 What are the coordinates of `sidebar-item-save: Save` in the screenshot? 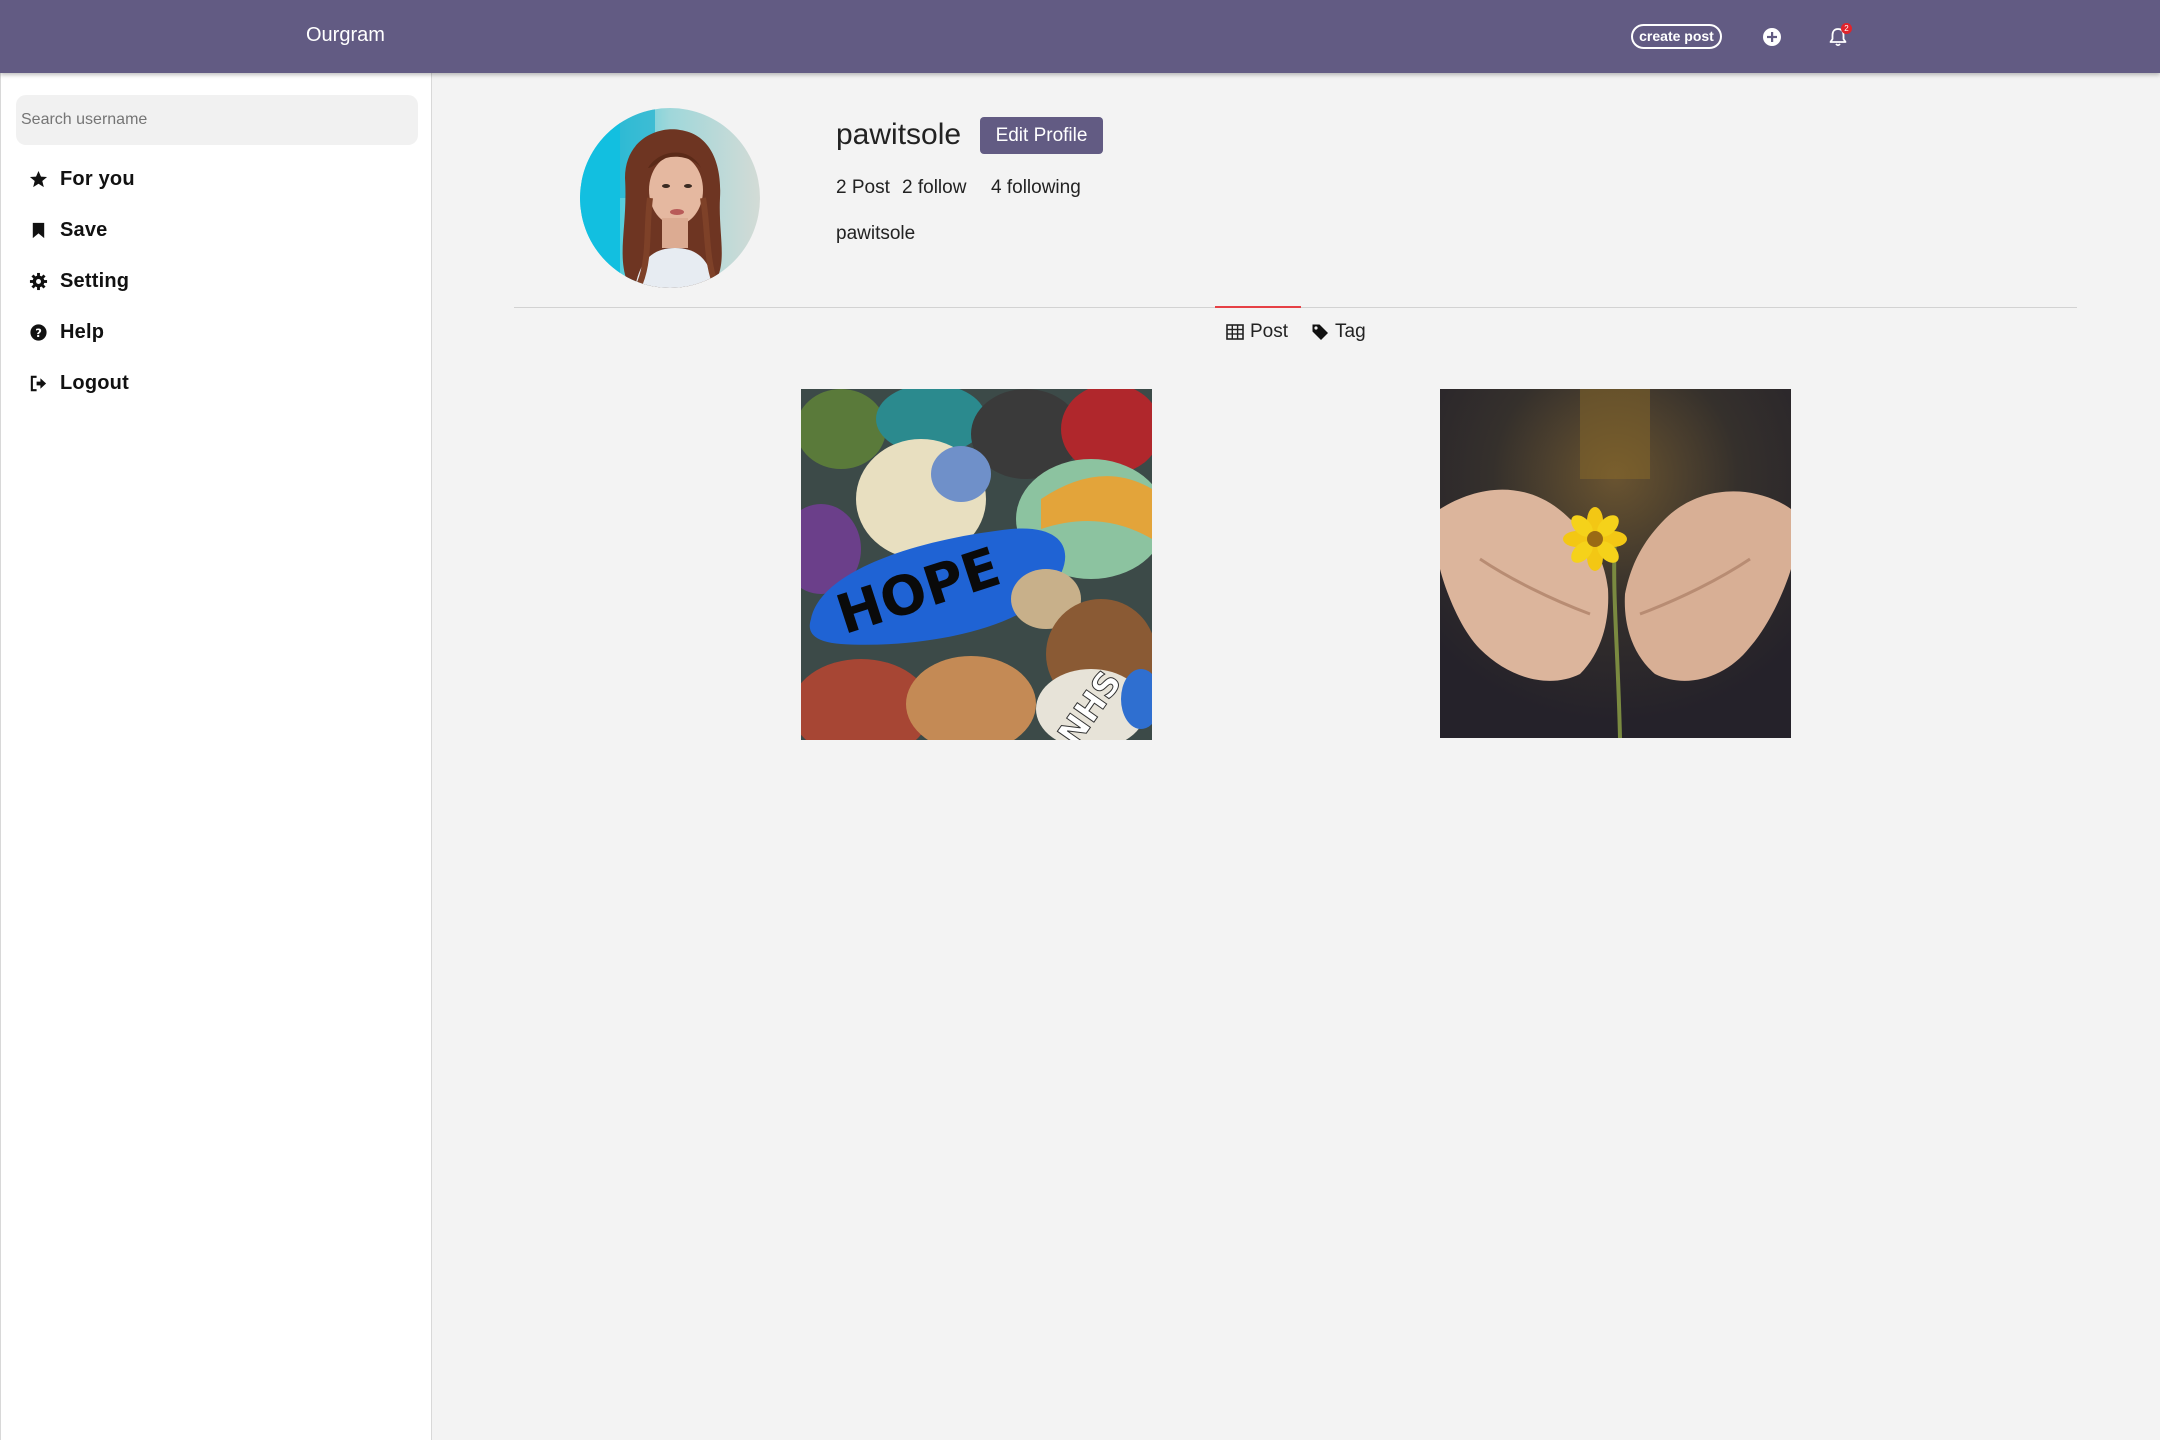 It's located at (68, 230).